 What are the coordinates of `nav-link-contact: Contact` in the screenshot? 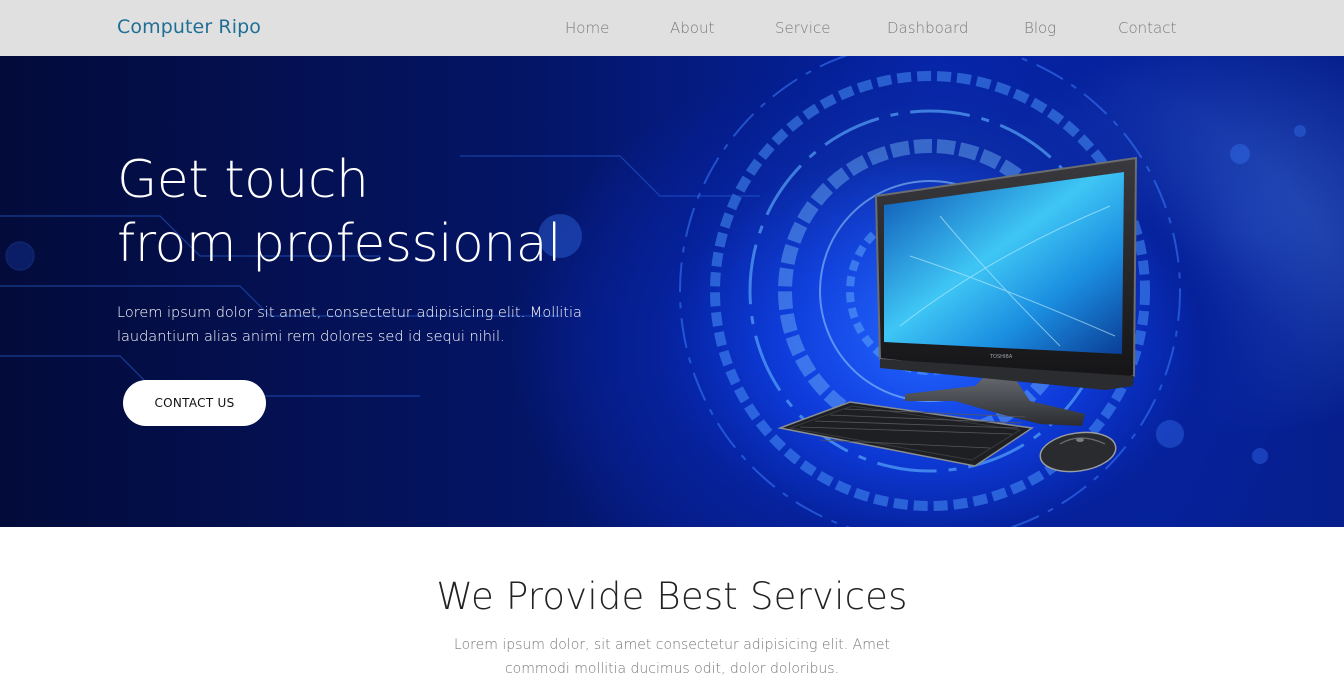 It's located at (1147, 28).